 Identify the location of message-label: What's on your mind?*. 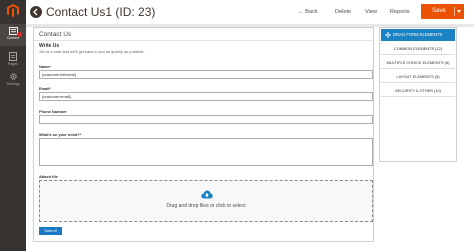
(60, 134).